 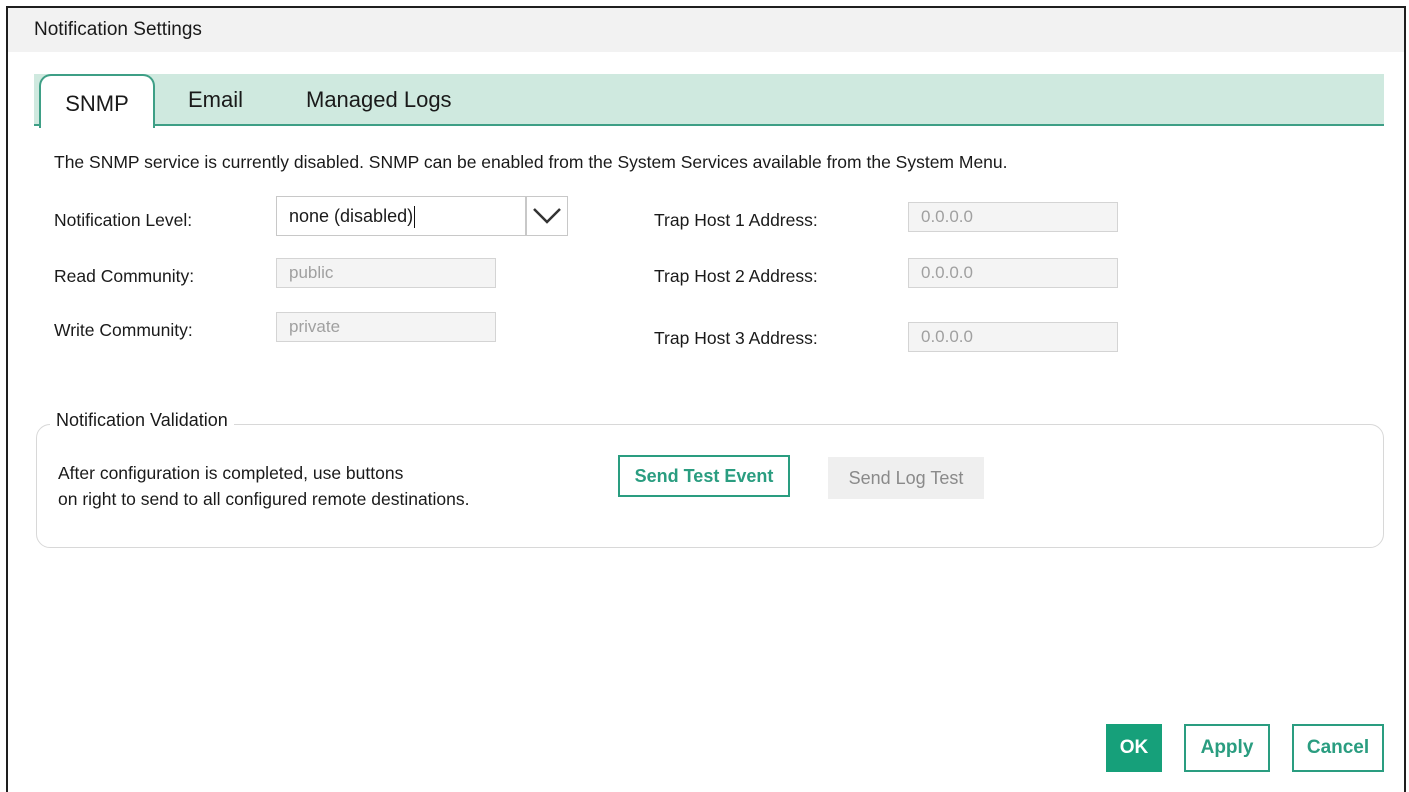 I want to click on chevron-down-icon, so click(x=547, y=216).